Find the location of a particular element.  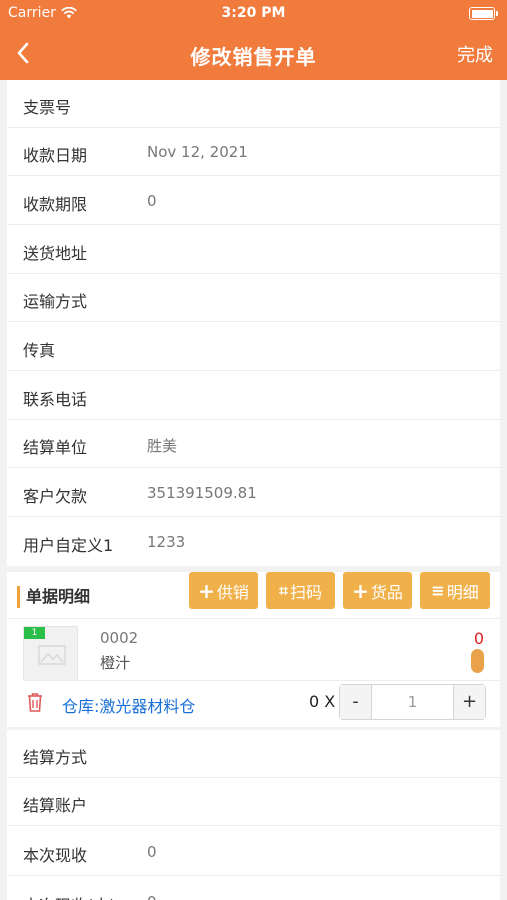

button-label: 明细 is located at coordinates (462, 592).